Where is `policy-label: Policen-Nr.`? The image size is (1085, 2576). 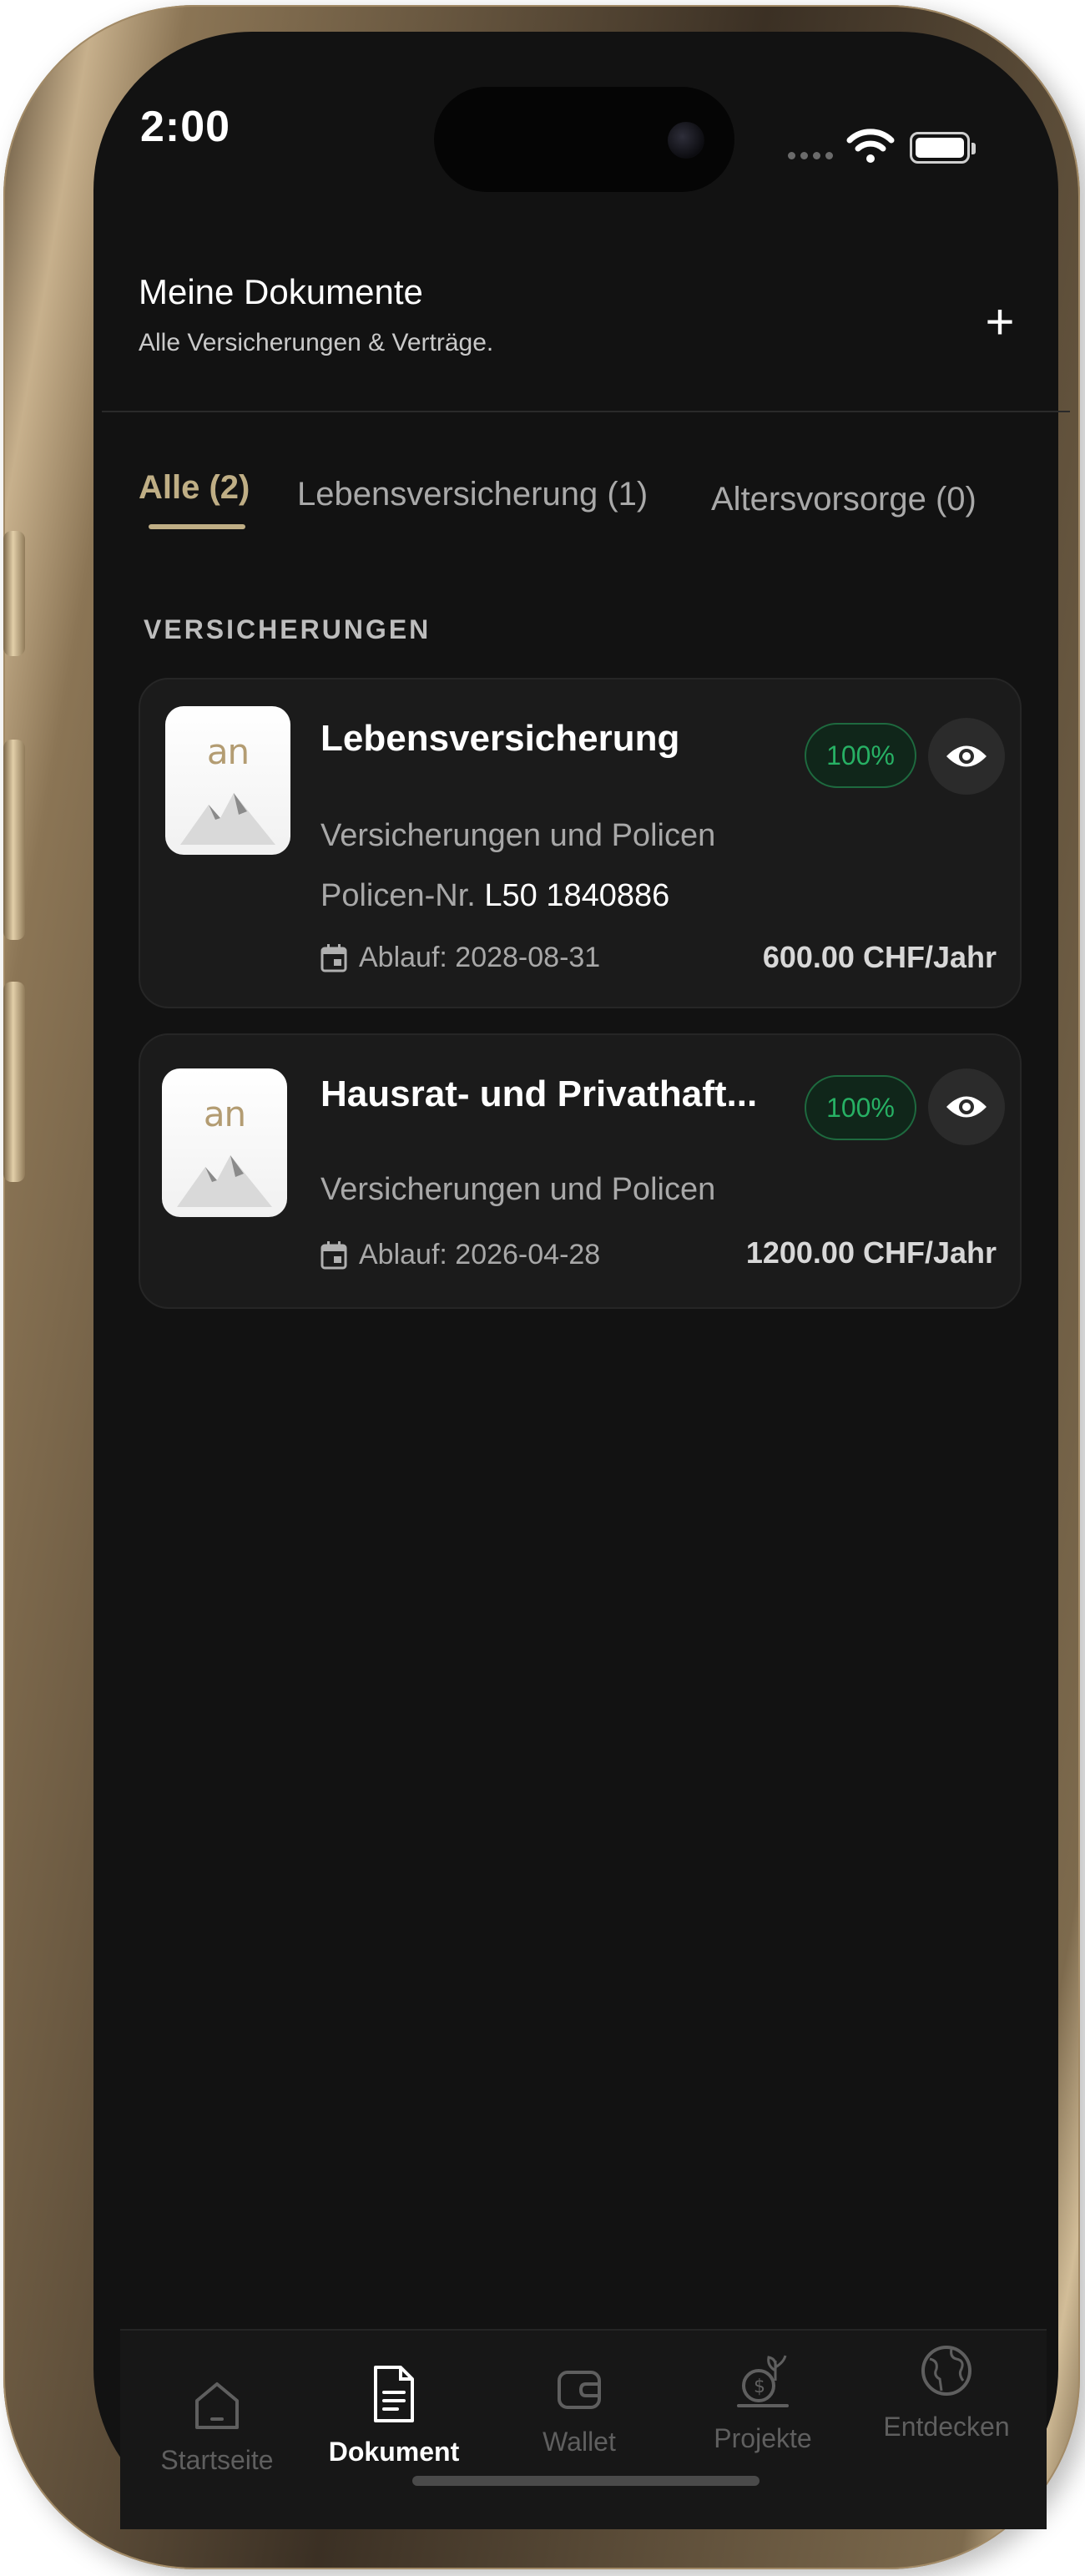
policy-label: Policen-Nr. is located at coordinates (398, 895).